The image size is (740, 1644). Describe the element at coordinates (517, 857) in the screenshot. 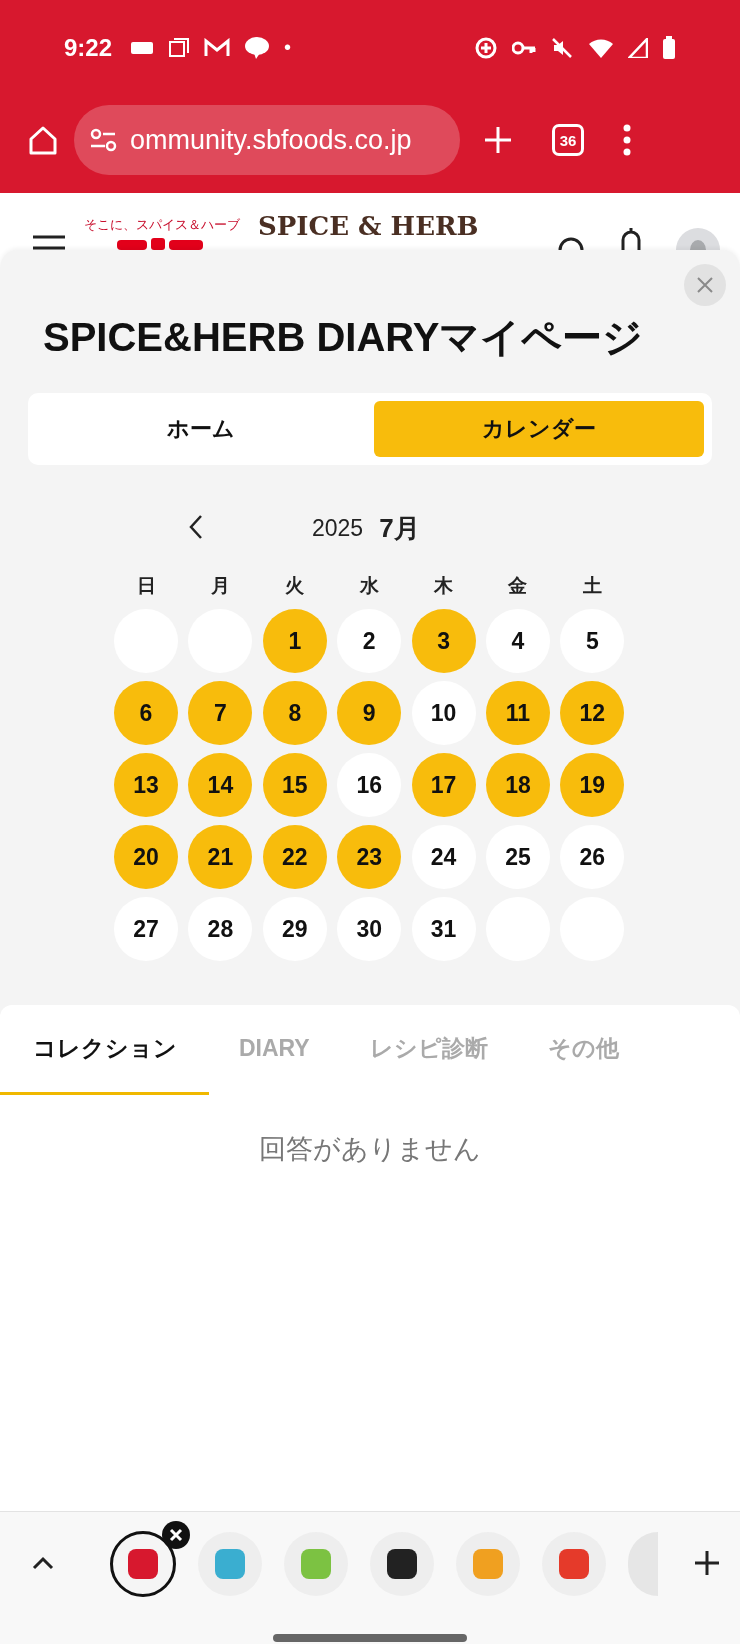

I see `calendar-day: 25` at that location.